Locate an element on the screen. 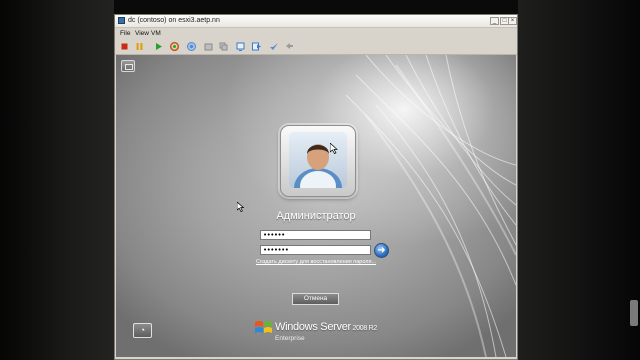 This screenshot has width=640, height=360. menu-vm: VM is located at coordinates (156, 33).